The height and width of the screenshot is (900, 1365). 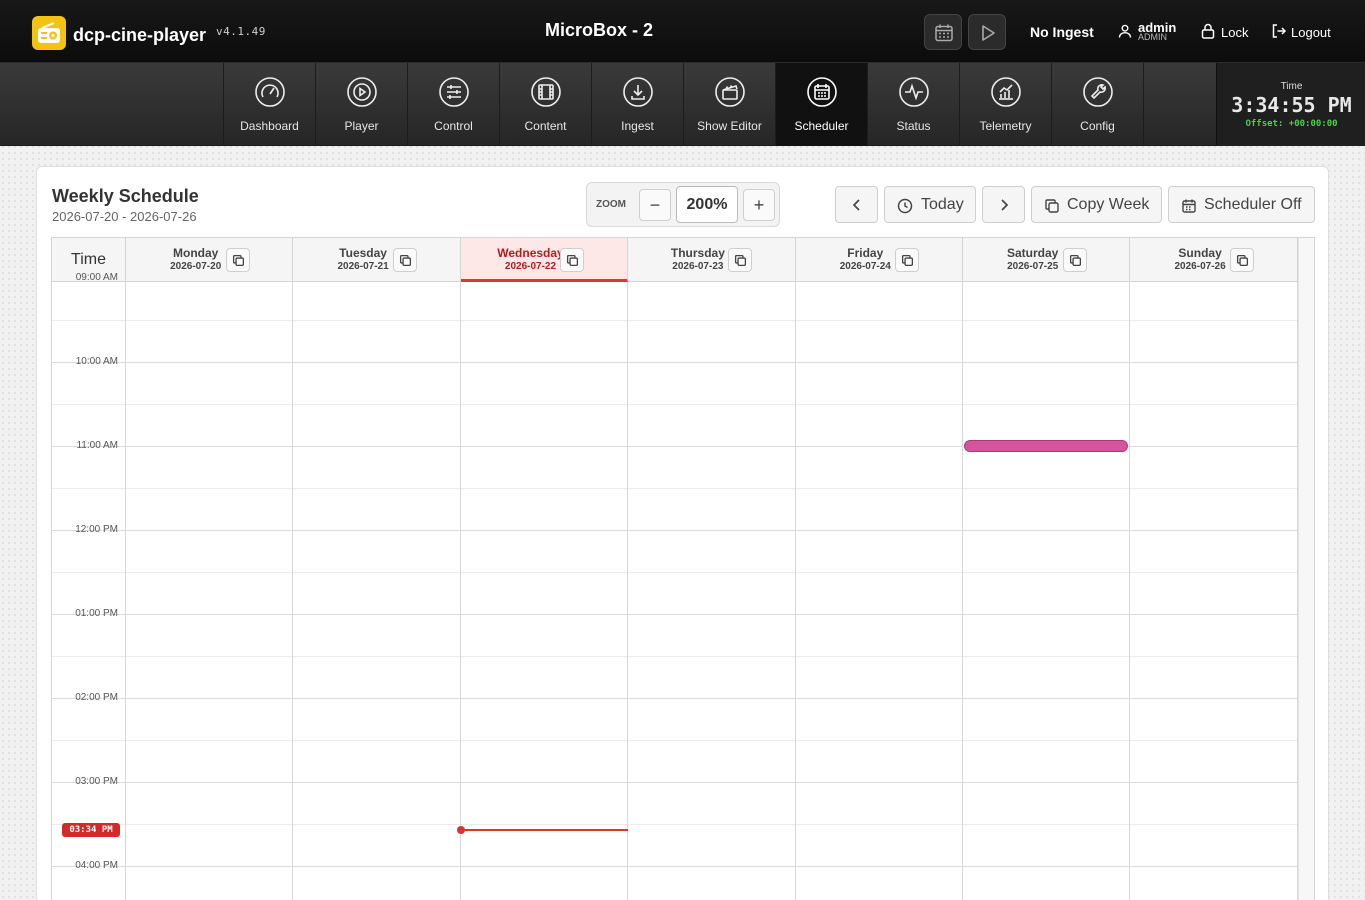 I want to click on nav-tab-telemetry: Telemetry, so click(x=1005, y=104).